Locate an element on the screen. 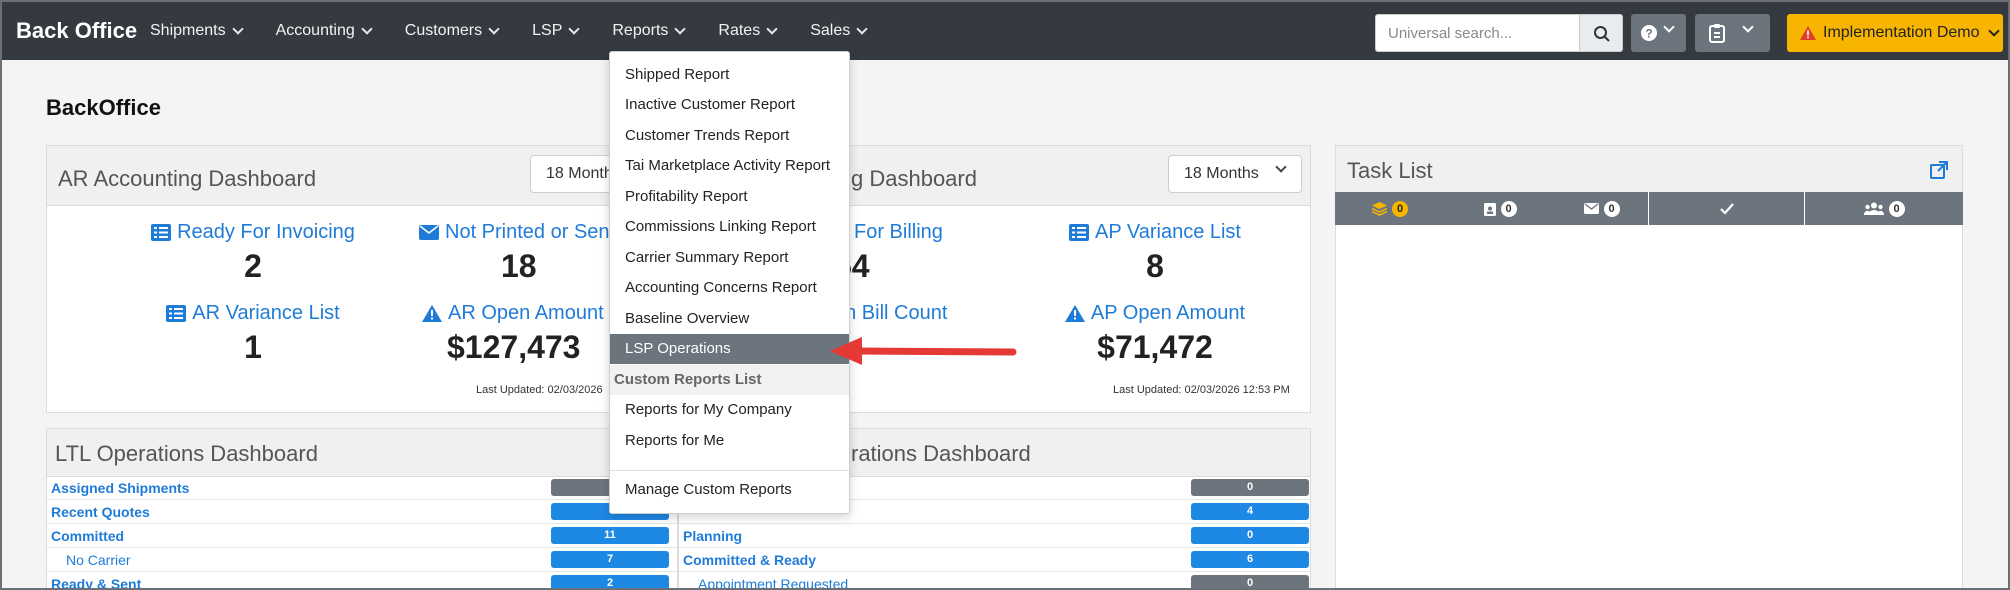  last-updated-text: Last Updated: 02/03/2026 is located at coordinates (539, 390).